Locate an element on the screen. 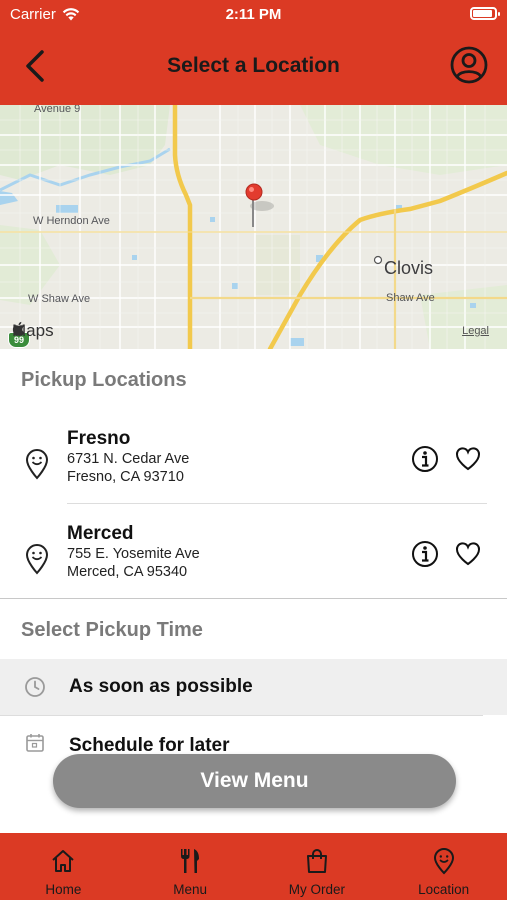  view-menu-button: View Menu is located at coordinates (254, 781).